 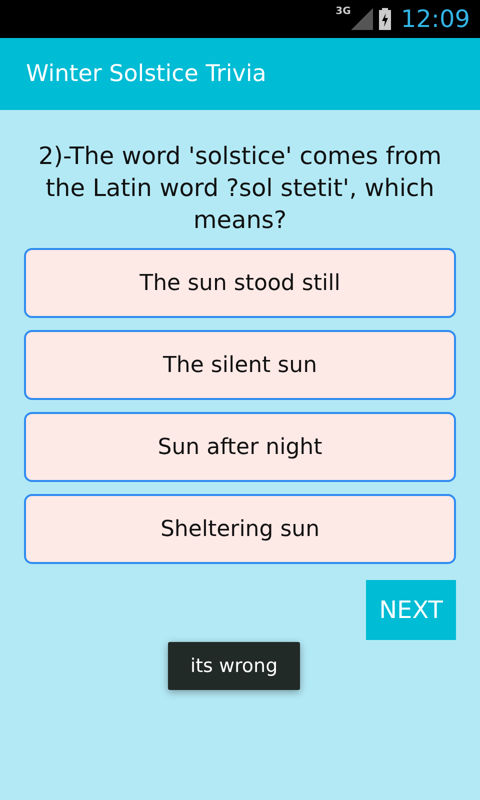 I want to click on app-title: Winter Solstice Trivia, so click(x=146, y=74).